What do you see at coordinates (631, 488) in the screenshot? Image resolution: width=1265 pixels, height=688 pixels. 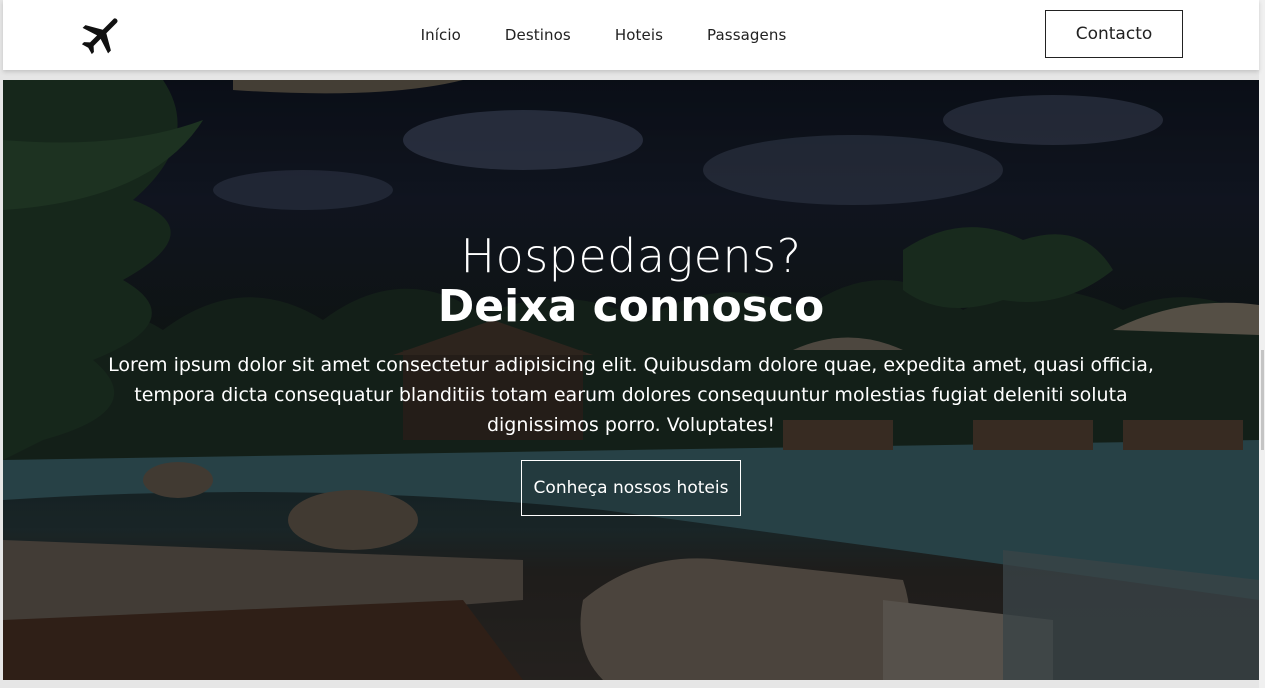 I see `hotels-button: Conheça nossos hoteis` at bounding box center [631, 488].